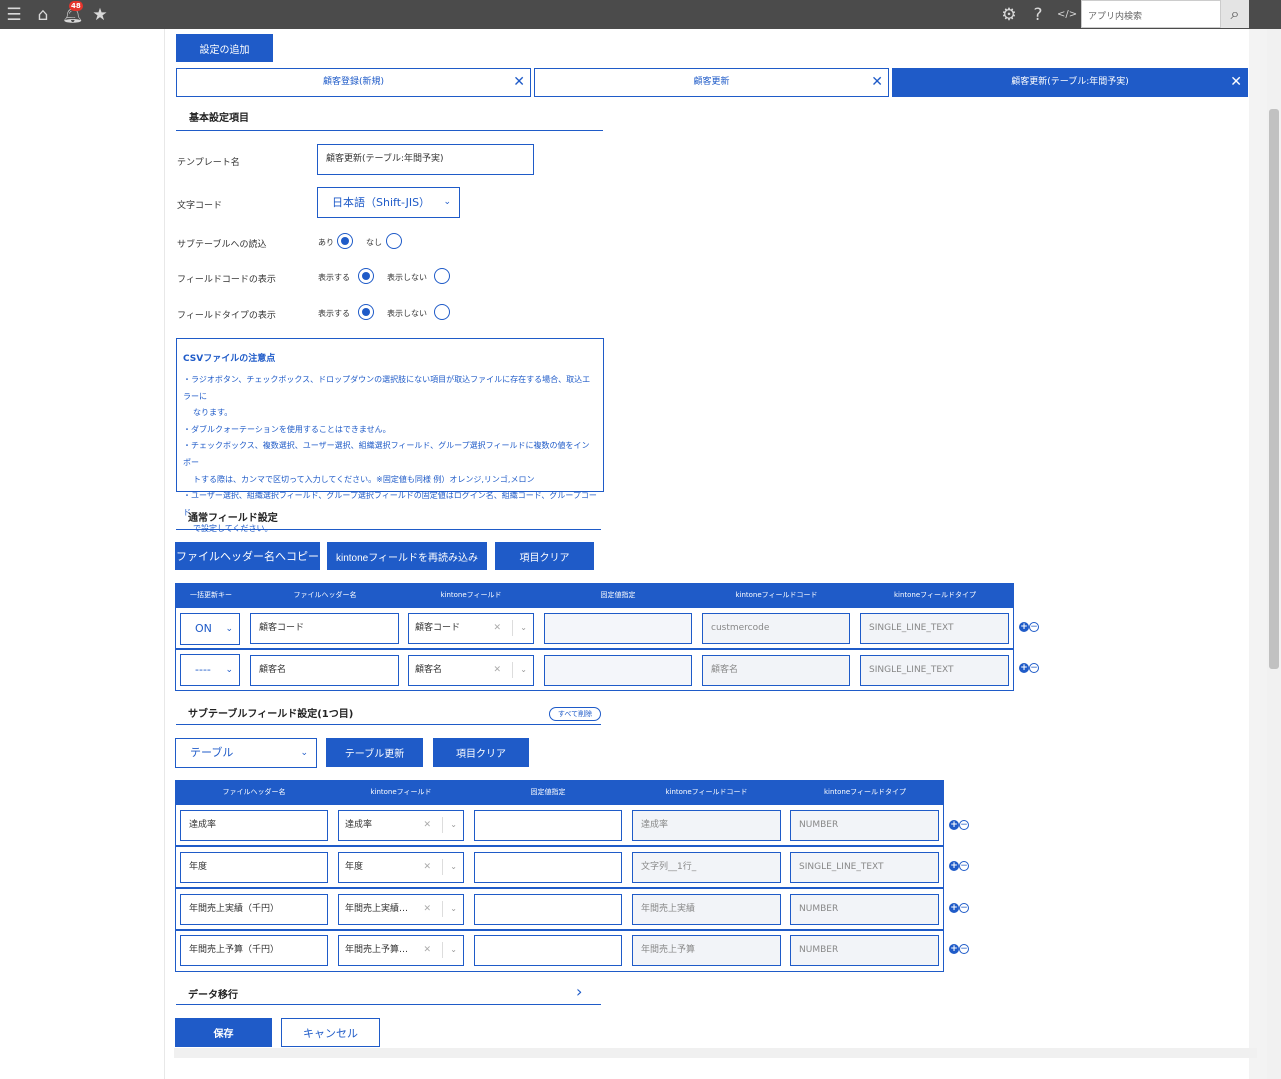 The height and width of the screenshot is (1079, 1281). I want to click on bulk-key-select: ON ⌄, so click(210, 629).